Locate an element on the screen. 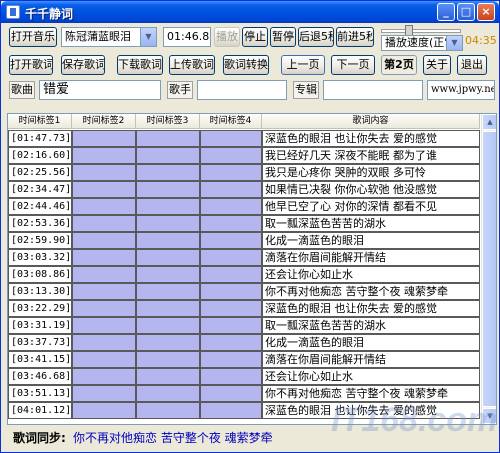 The width and height of the screenshot is (500, 453). table-row: [02:25.56] 我只是心疼你 哭肿的双眼 多可怜 is located at coordinates (244, 172).